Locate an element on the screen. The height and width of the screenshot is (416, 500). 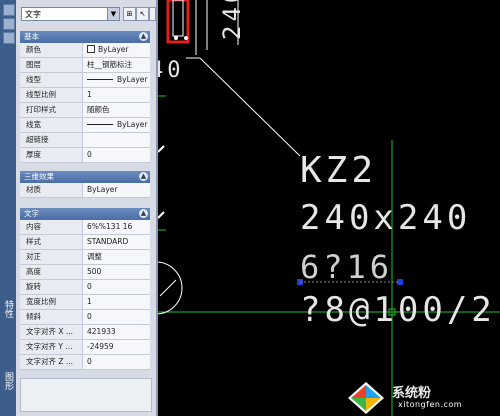
property-key: 打印样式 is located at coordinates (51, 110).